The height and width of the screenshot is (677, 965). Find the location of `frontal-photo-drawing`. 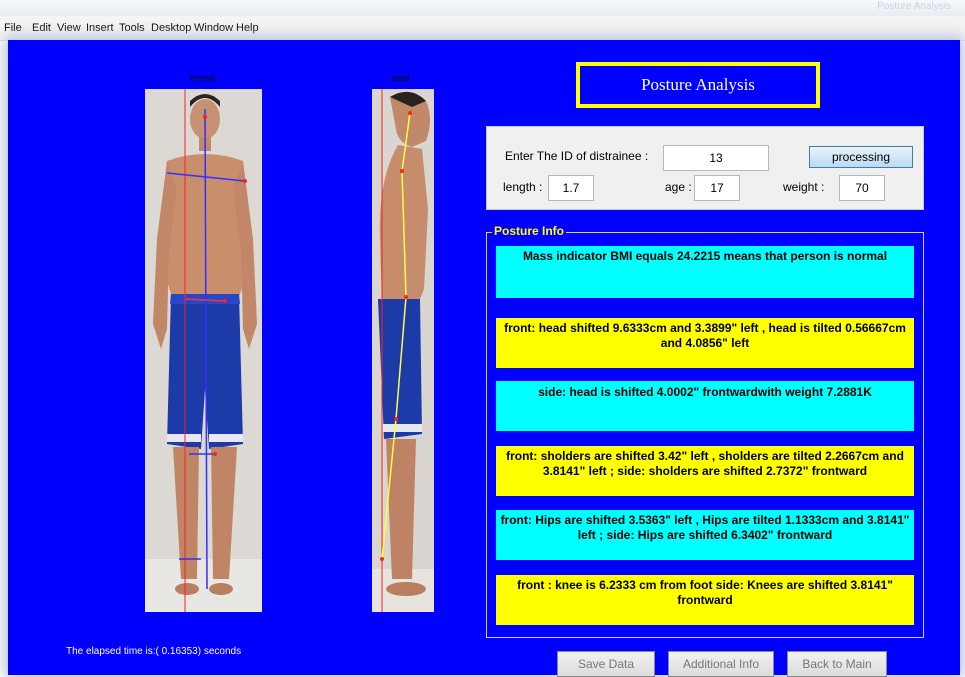

frontal-photo-drawing is located at coordinates (203, 350).